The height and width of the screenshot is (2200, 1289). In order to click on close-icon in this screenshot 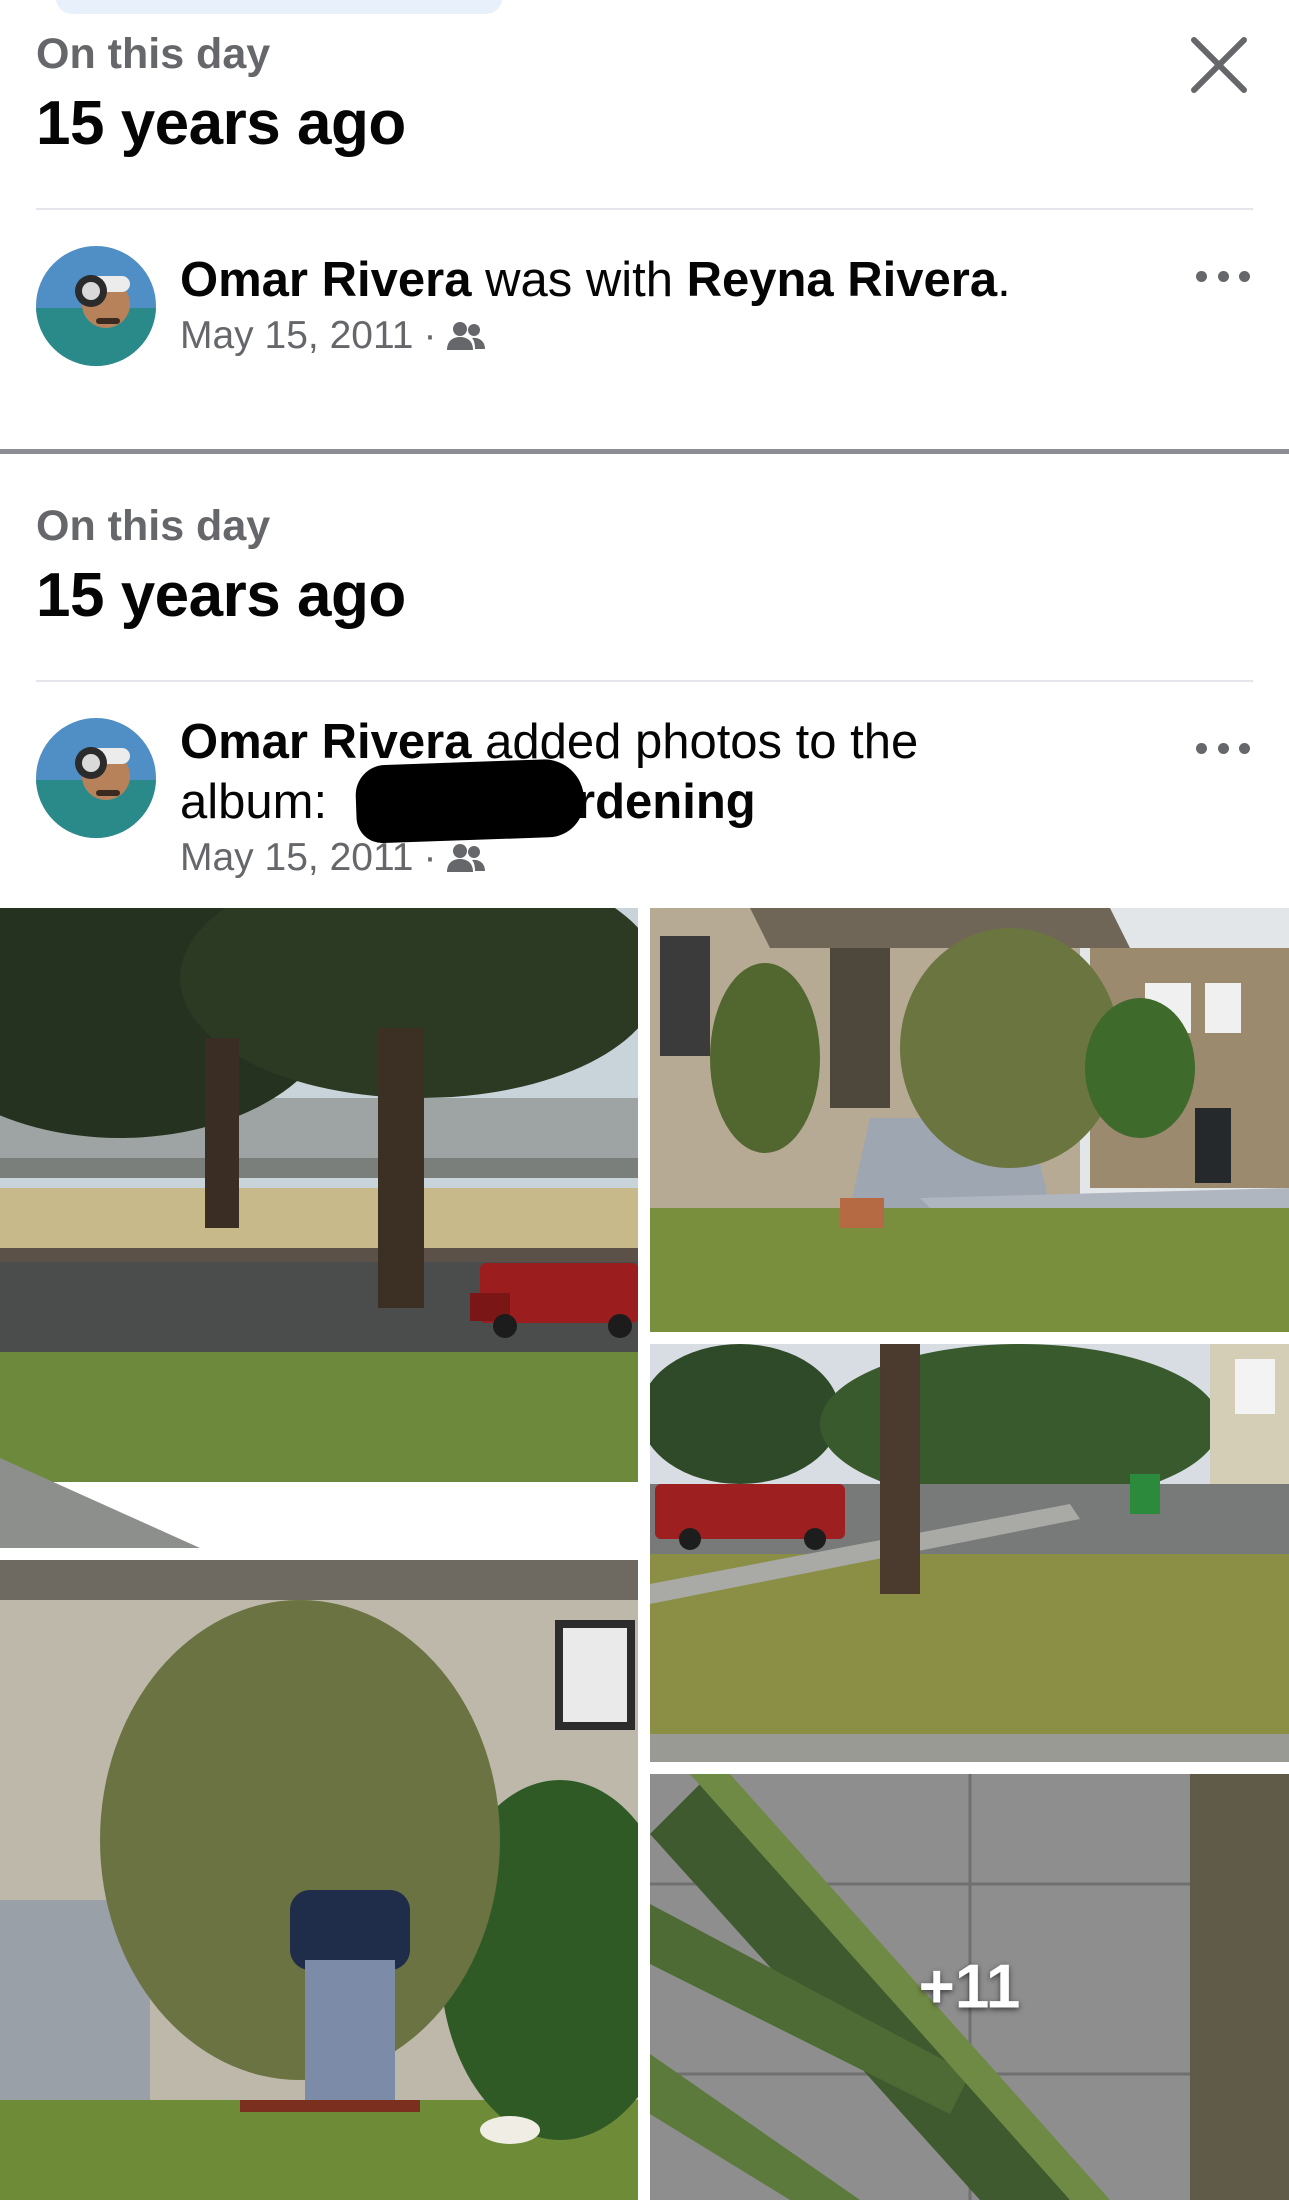, I will do `click(1219, 65)`.